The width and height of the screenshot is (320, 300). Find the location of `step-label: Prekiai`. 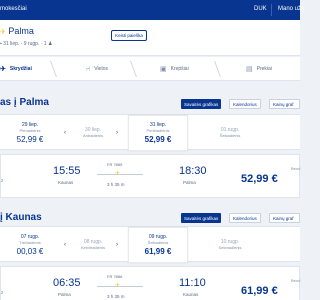

step-label: Prekiai is located at coordinates (264, 69).